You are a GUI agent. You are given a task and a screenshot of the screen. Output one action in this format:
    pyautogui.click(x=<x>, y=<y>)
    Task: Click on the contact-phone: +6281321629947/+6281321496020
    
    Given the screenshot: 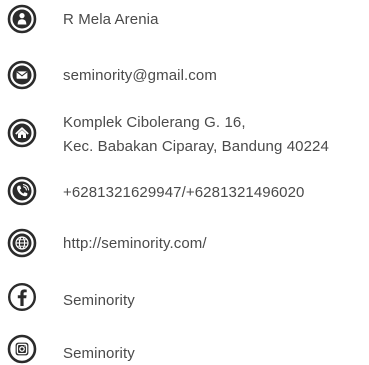 What is the action you would take?
    pyautogui.click(x=184, y=192)
    